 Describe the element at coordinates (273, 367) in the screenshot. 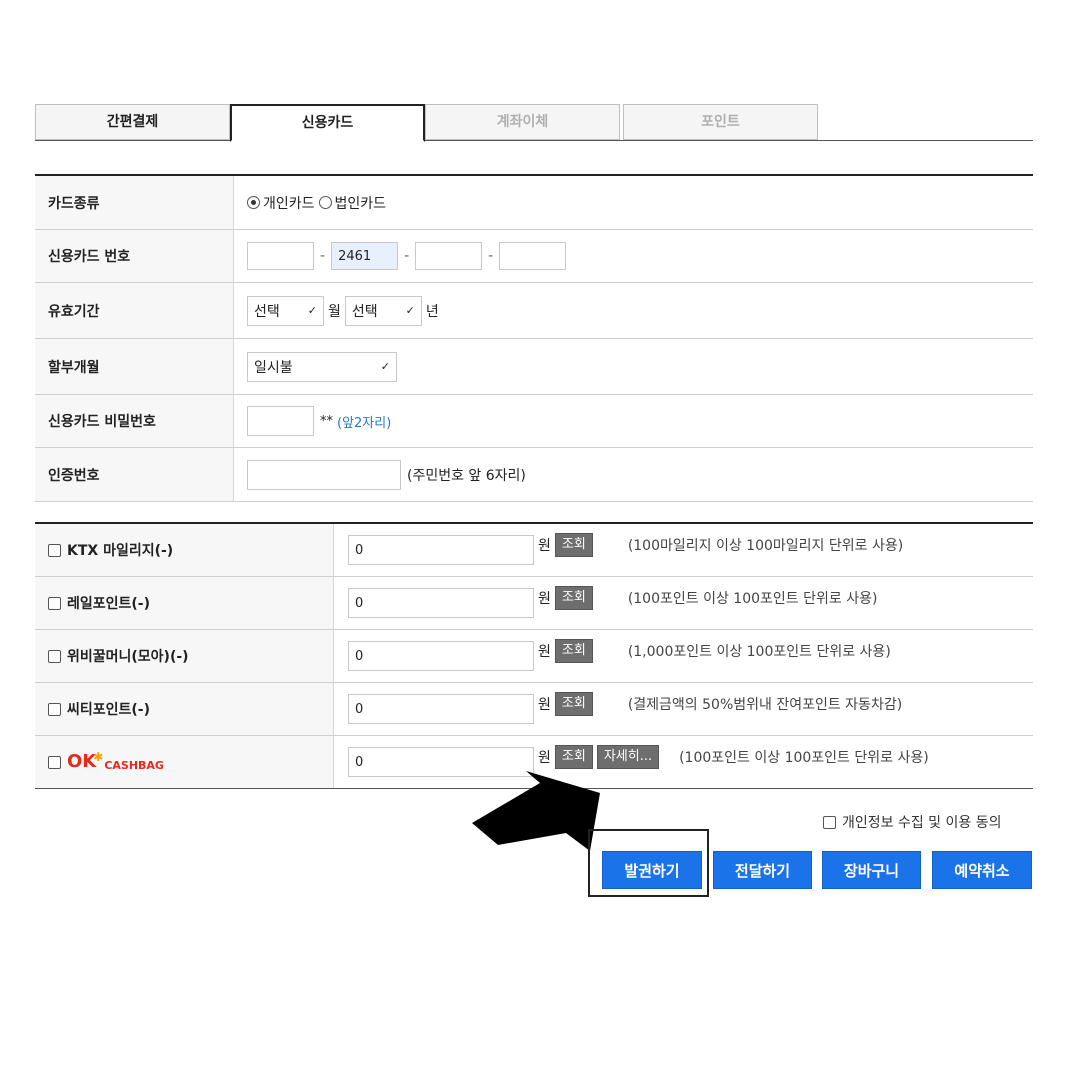

I see `installment-value: 일시불` at that location.